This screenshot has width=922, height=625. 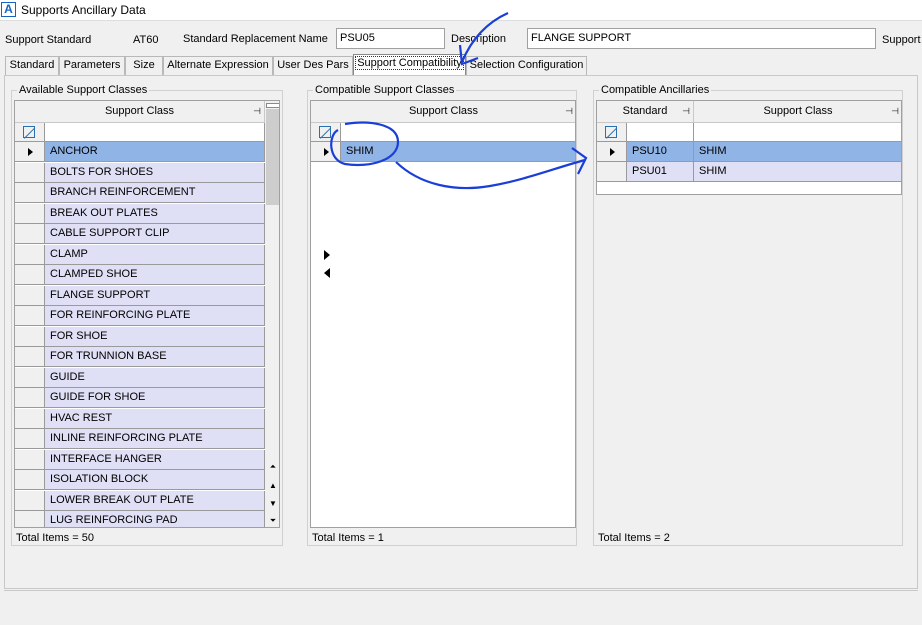 What do you see at coordinates (155, 439) in the screenshot?
I see `list-item: INLINE REINFORCING PLATE` at bounding box center [155, 439].